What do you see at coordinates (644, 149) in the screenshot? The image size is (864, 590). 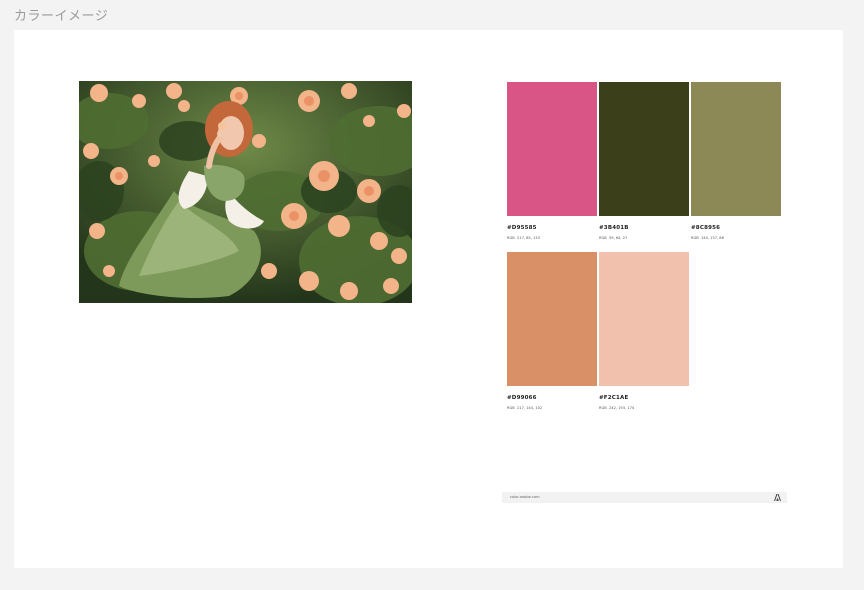 I see `swatch-2-color` at bounding box center [644, 149].